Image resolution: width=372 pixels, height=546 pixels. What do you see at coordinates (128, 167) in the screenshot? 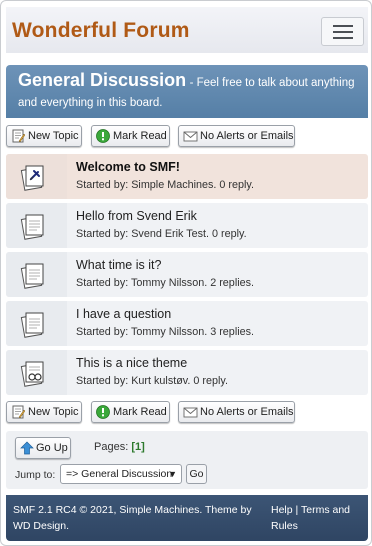
I see `topic-subject: Welcome to SMF!` at bounding box center [128, 167].